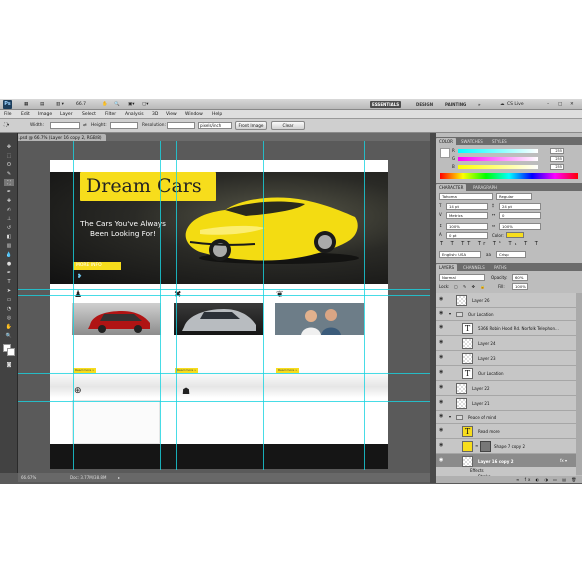 The height and width of the screenshot is (582, 582). Describe the element at coordinates (506, 388) in the screenshot. I see `layer-row: ◉ Layer 22` at that location.